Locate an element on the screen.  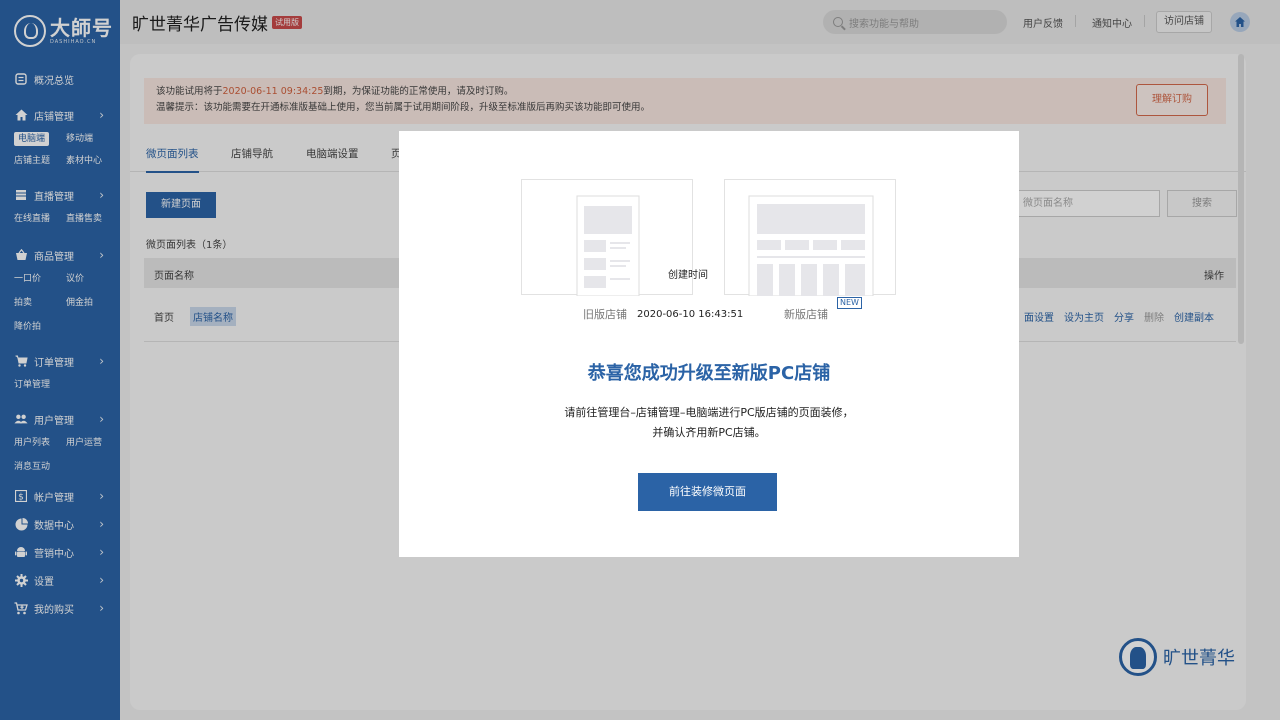
new-store-caption: 新版店铺 is located at coordinates (806, 314).